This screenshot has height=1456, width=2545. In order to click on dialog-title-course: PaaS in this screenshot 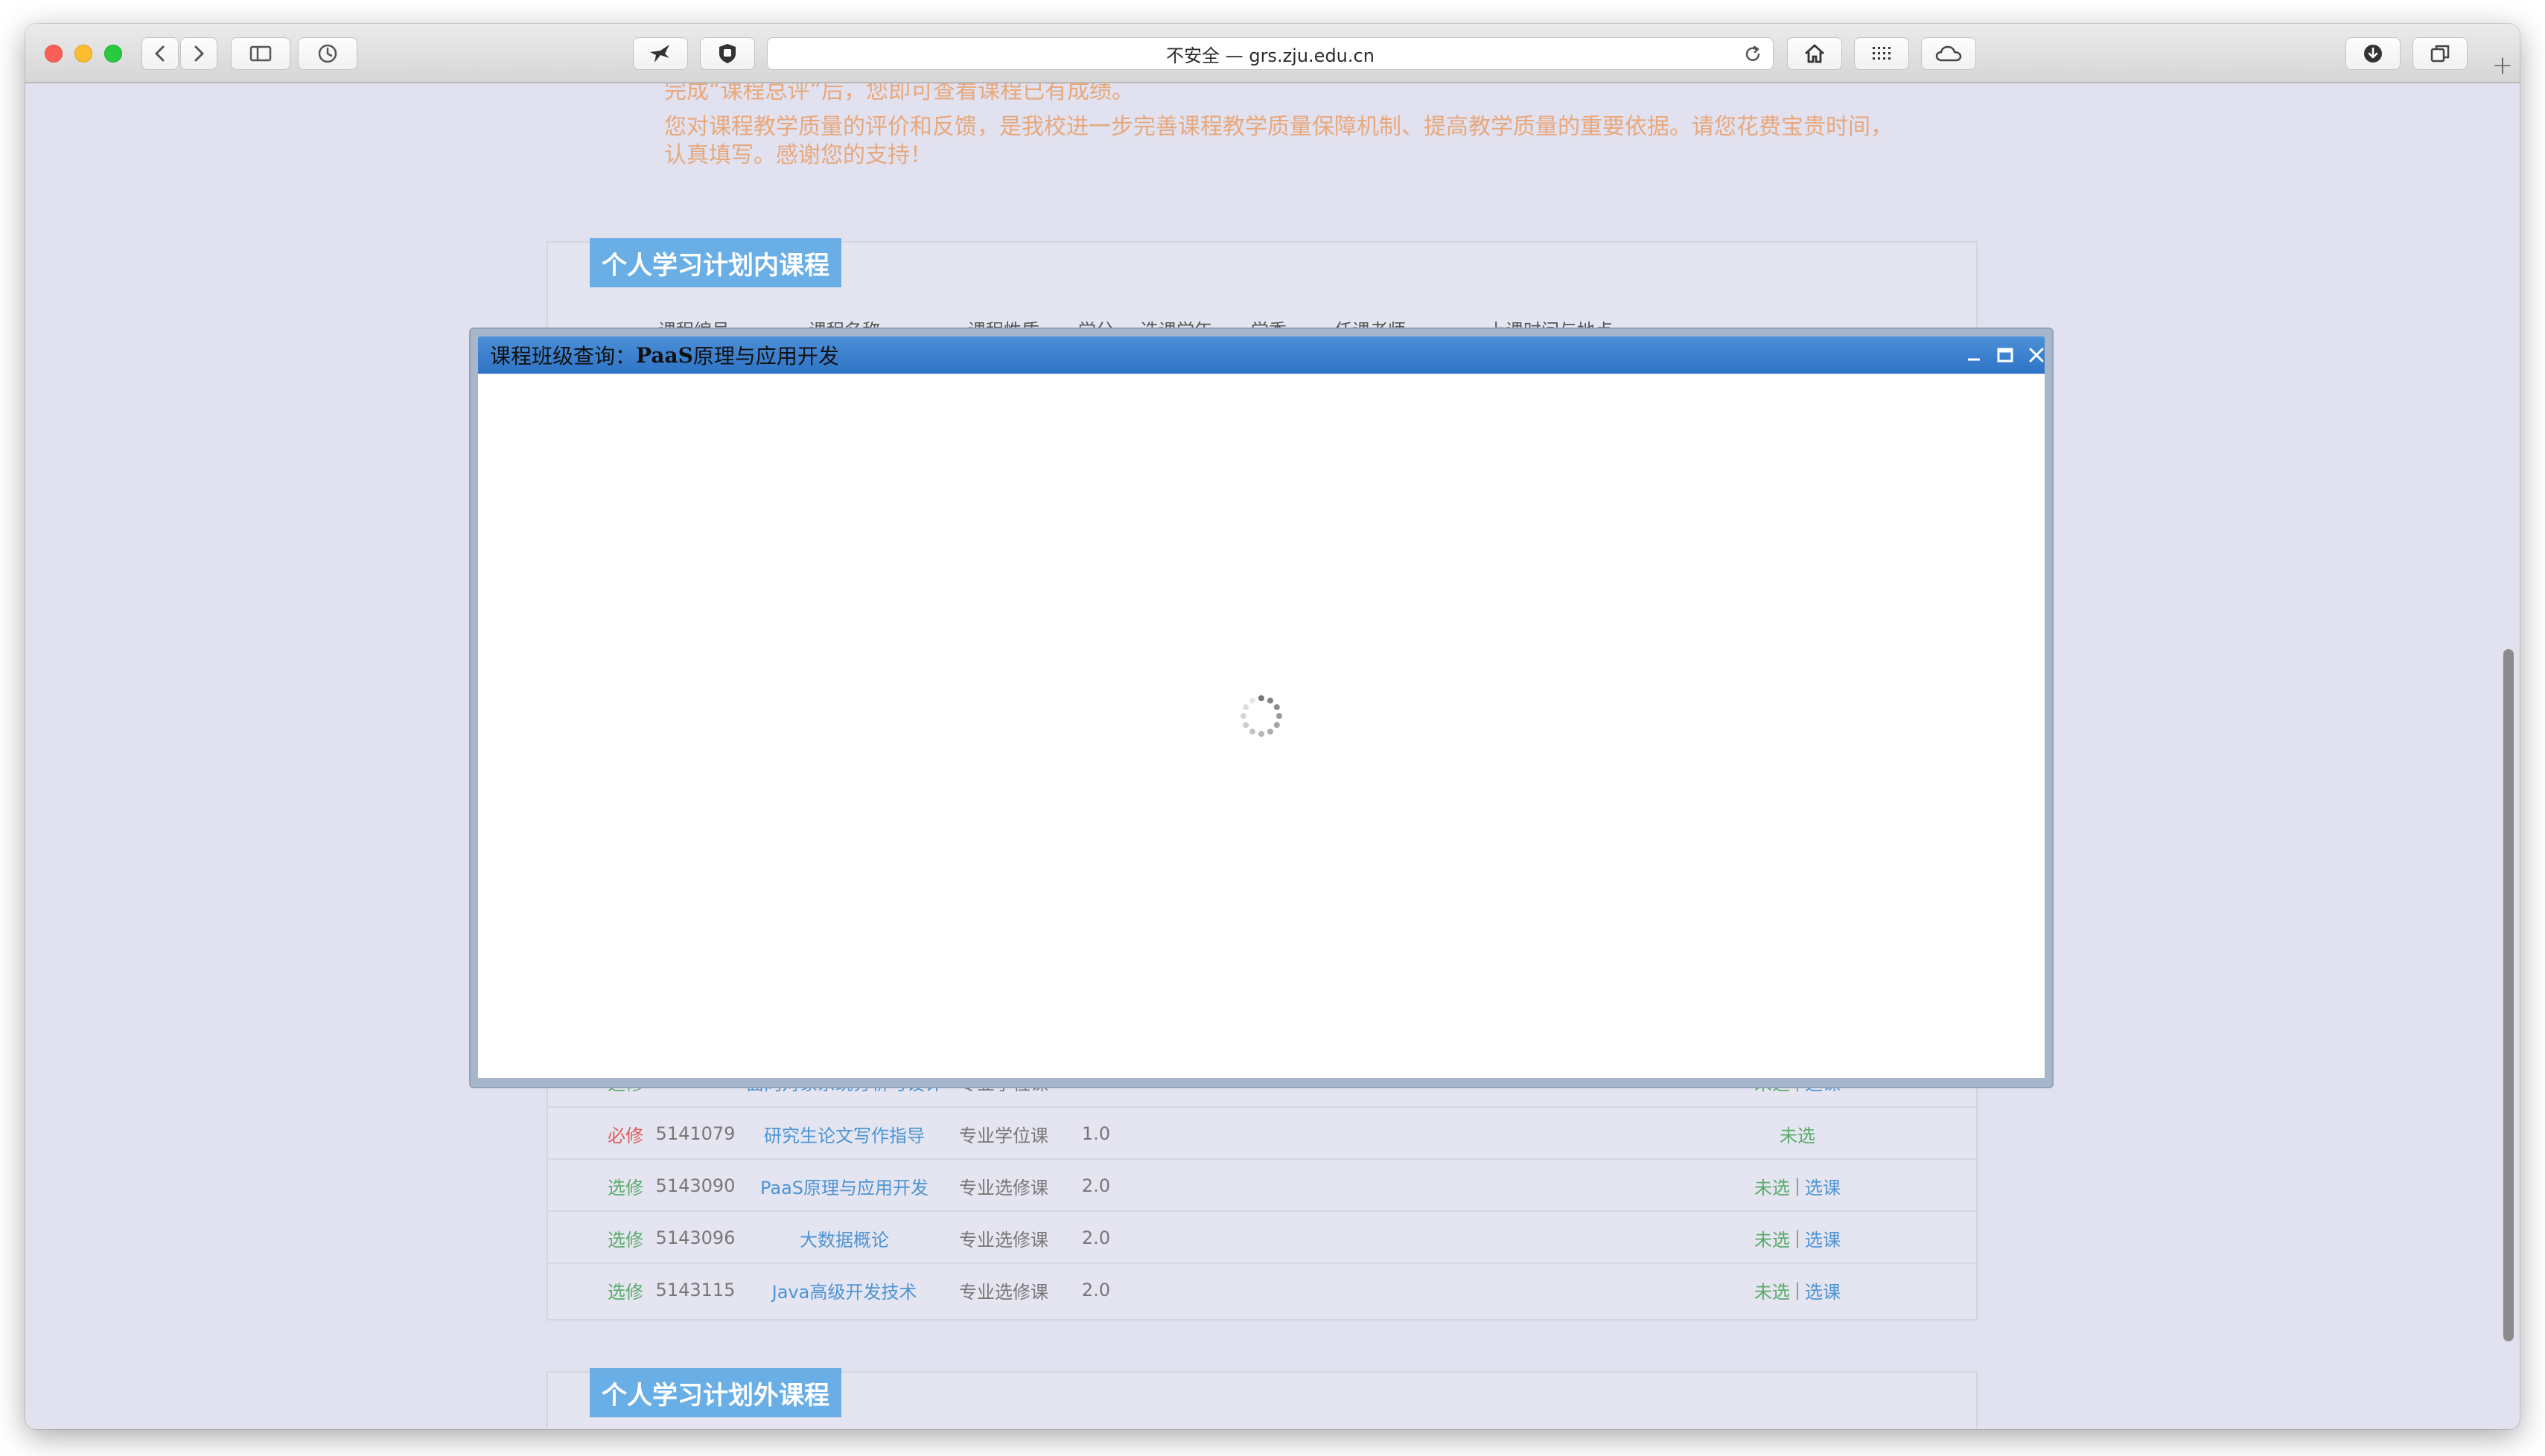, I will do `click(664, 355)`.